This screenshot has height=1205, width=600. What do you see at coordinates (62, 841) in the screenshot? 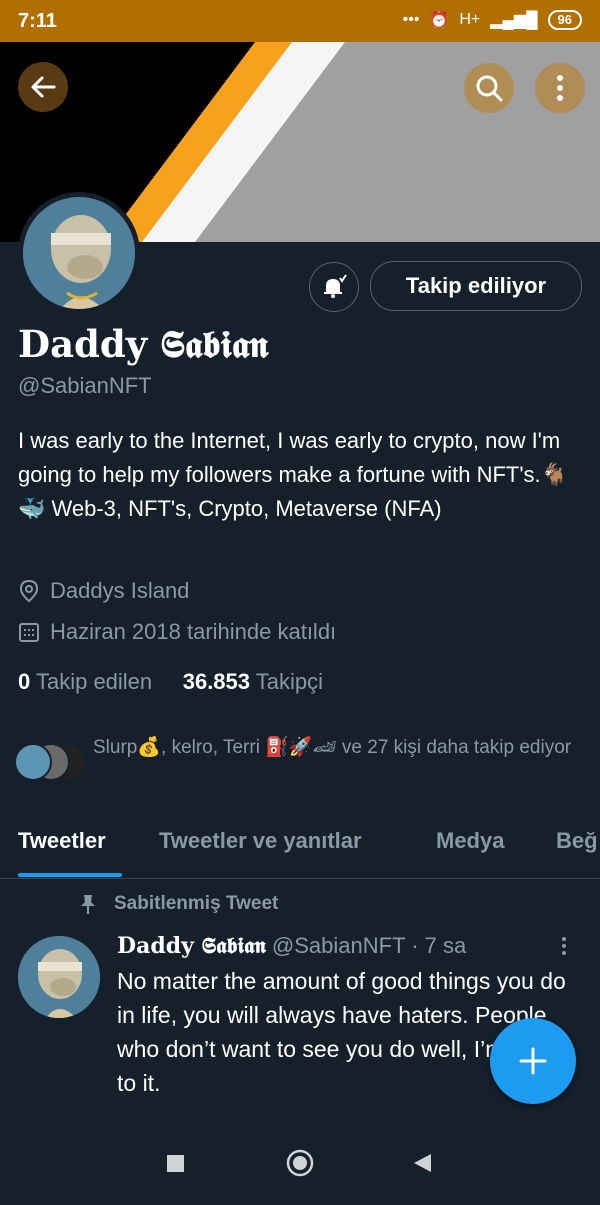
I see `tab-tweets: Tweetler` at bounding box center [62, 841].